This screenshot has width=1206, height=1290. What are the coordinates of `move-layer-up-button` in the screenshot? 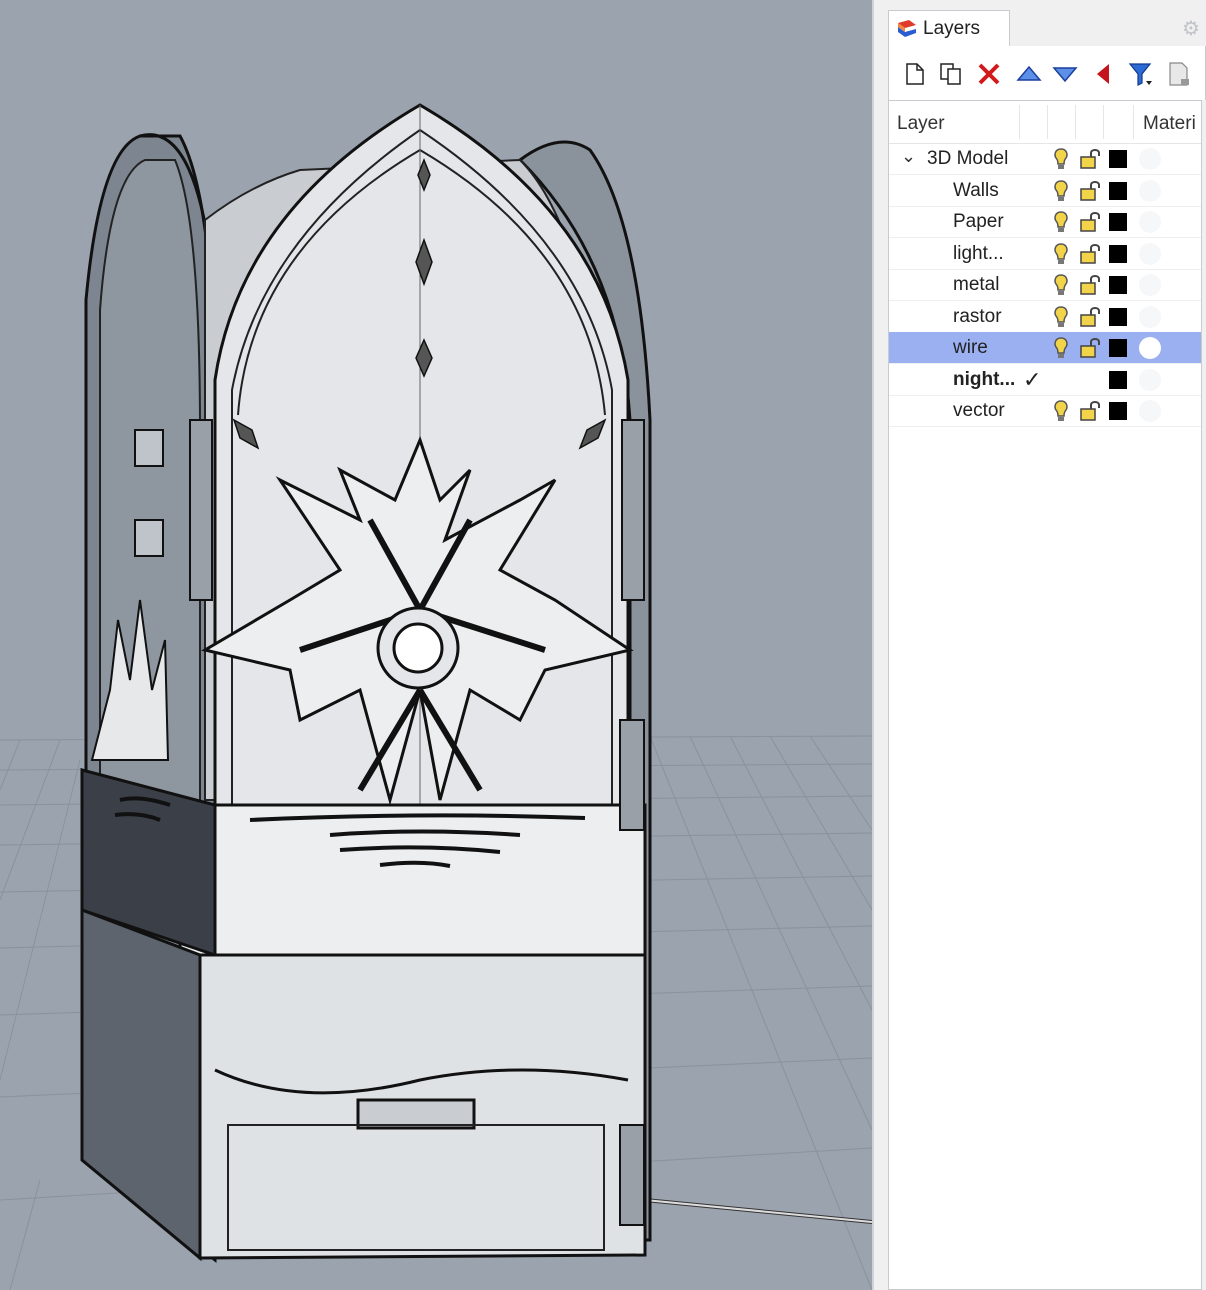 It's located at (1029, 74).